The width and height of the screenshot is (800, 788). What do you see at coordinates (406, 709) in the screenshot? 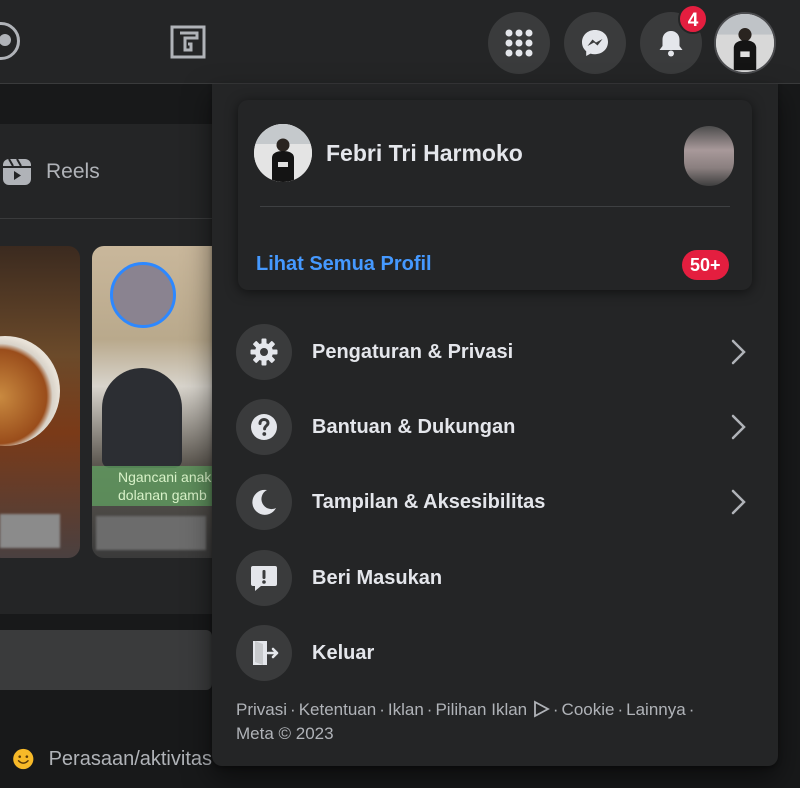
I see `footer-link-advertising: Iklan` at bounding box center [406, 709].